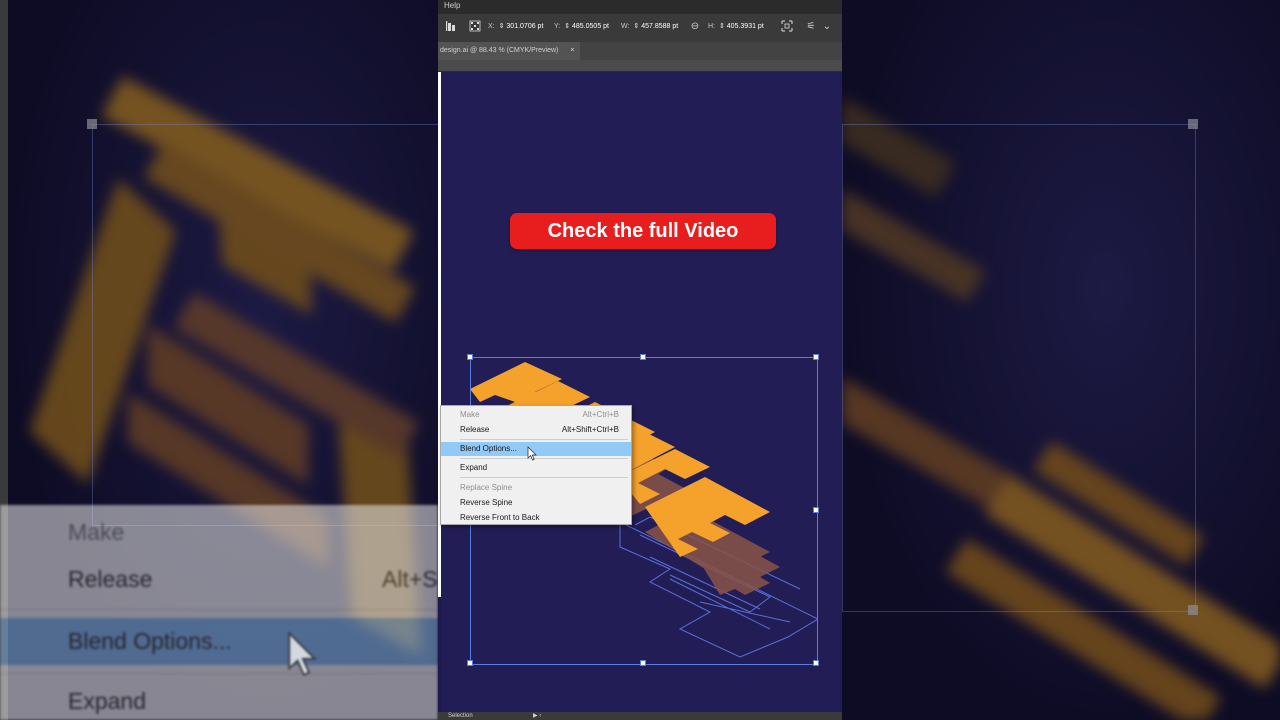 The image size is (1280, 720). Describe the element at coordinates (499, 50) in the screenshot. I see `document-tab-title: design.ai @ 88.43 % (CMYK/Preview)` at that location.